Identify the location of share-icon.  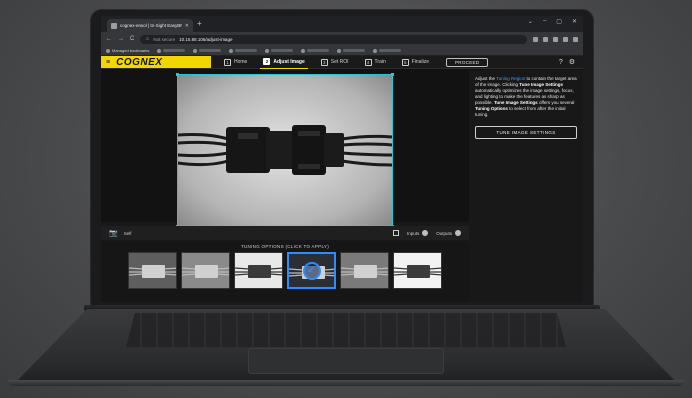
(535, 39).